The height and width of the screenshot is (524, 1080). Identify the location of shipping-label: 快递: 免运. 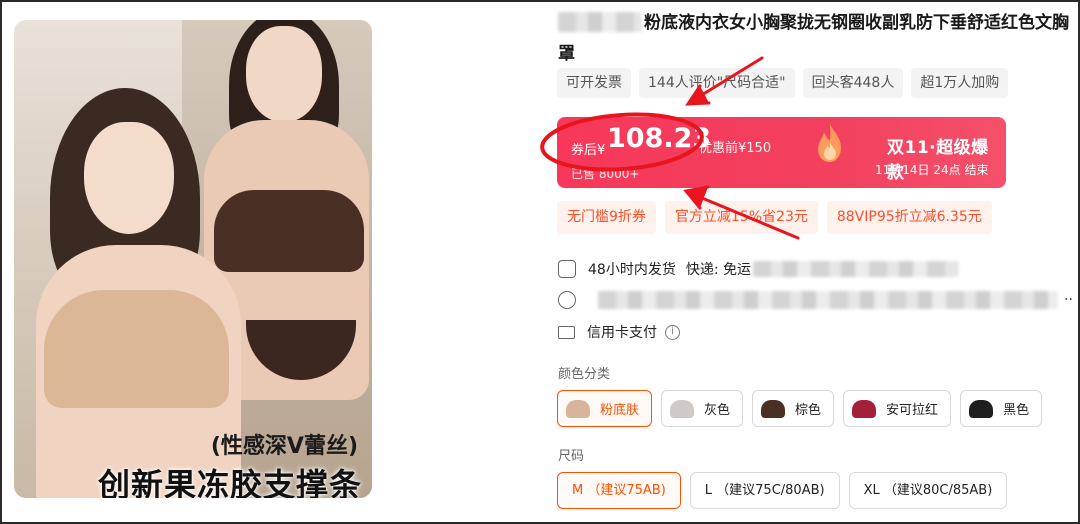
(718, 270).